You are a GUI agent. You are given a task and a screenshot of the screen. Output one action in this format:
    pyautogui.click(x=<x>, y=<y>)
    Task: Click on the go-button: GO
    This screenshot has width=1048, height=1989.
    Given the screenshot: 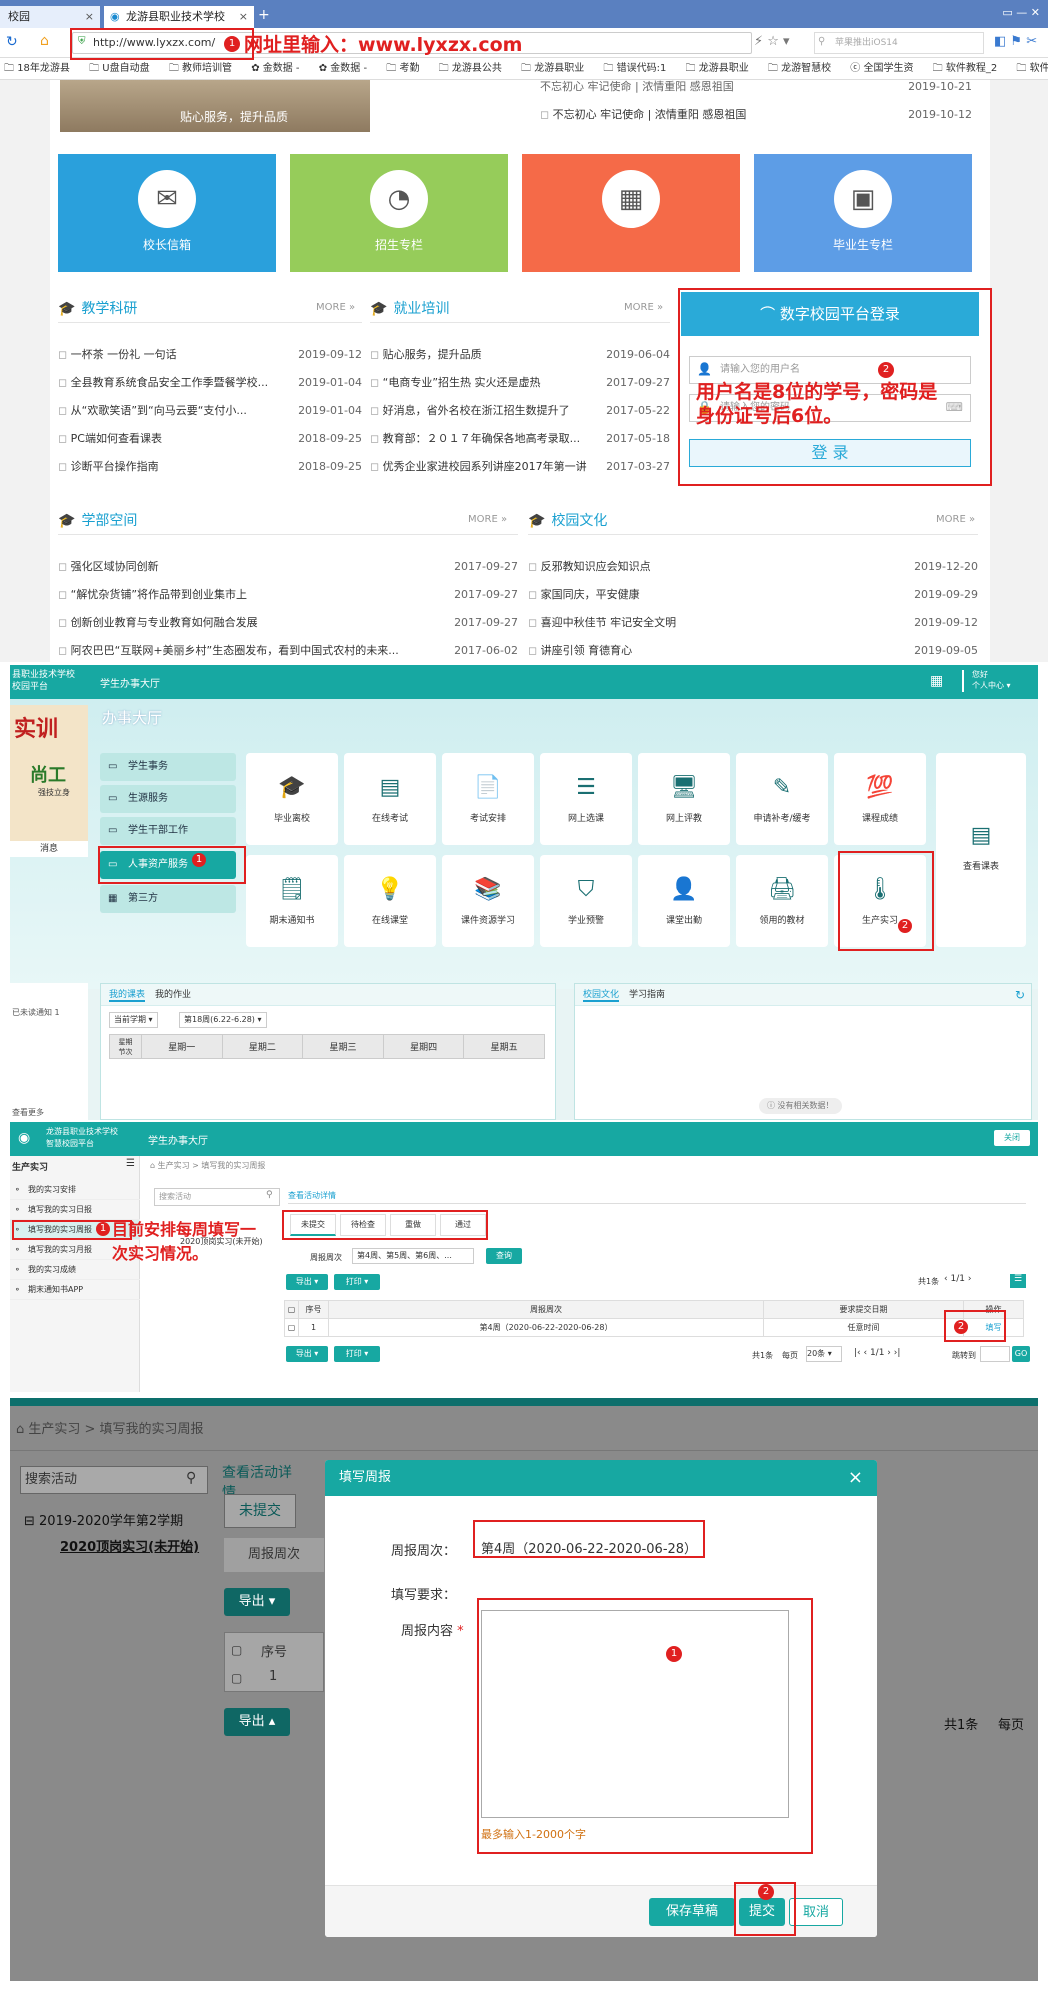 What is the action you would take?
    pyautogui.click(x=1021, y=1354)
    